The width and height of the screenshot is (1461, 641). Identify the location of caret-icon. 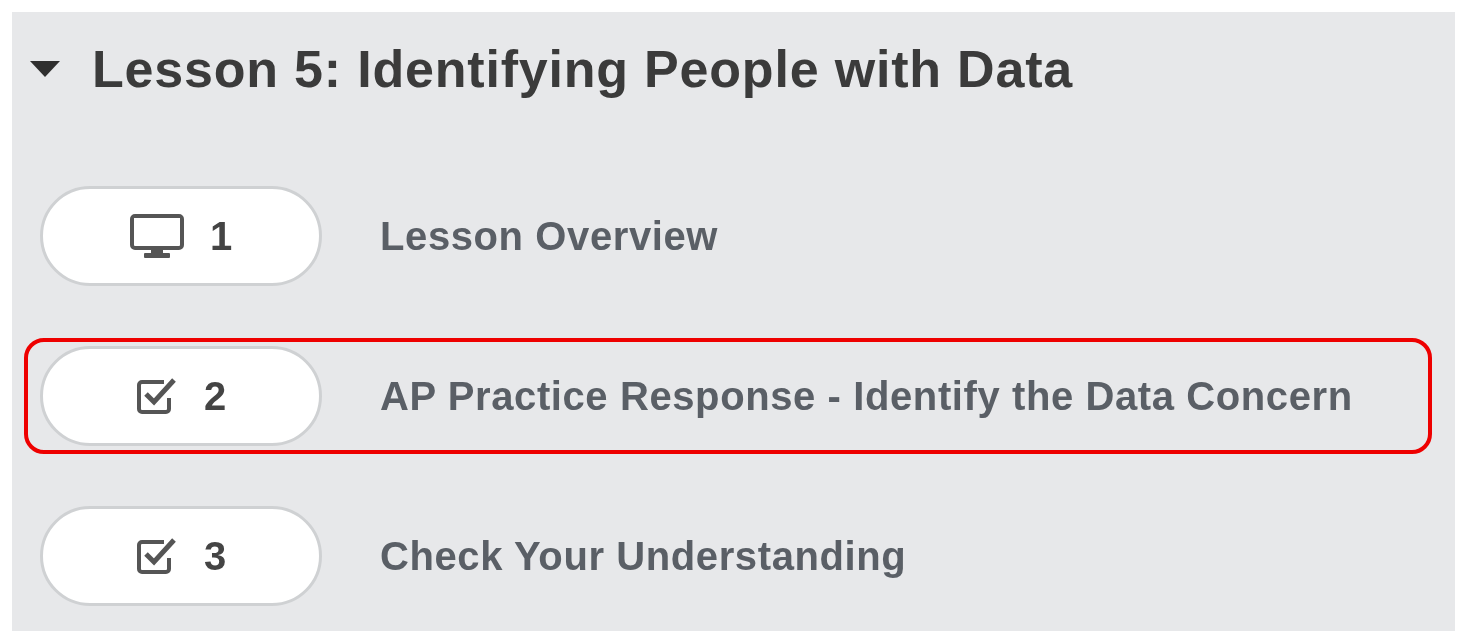
(45, 69).